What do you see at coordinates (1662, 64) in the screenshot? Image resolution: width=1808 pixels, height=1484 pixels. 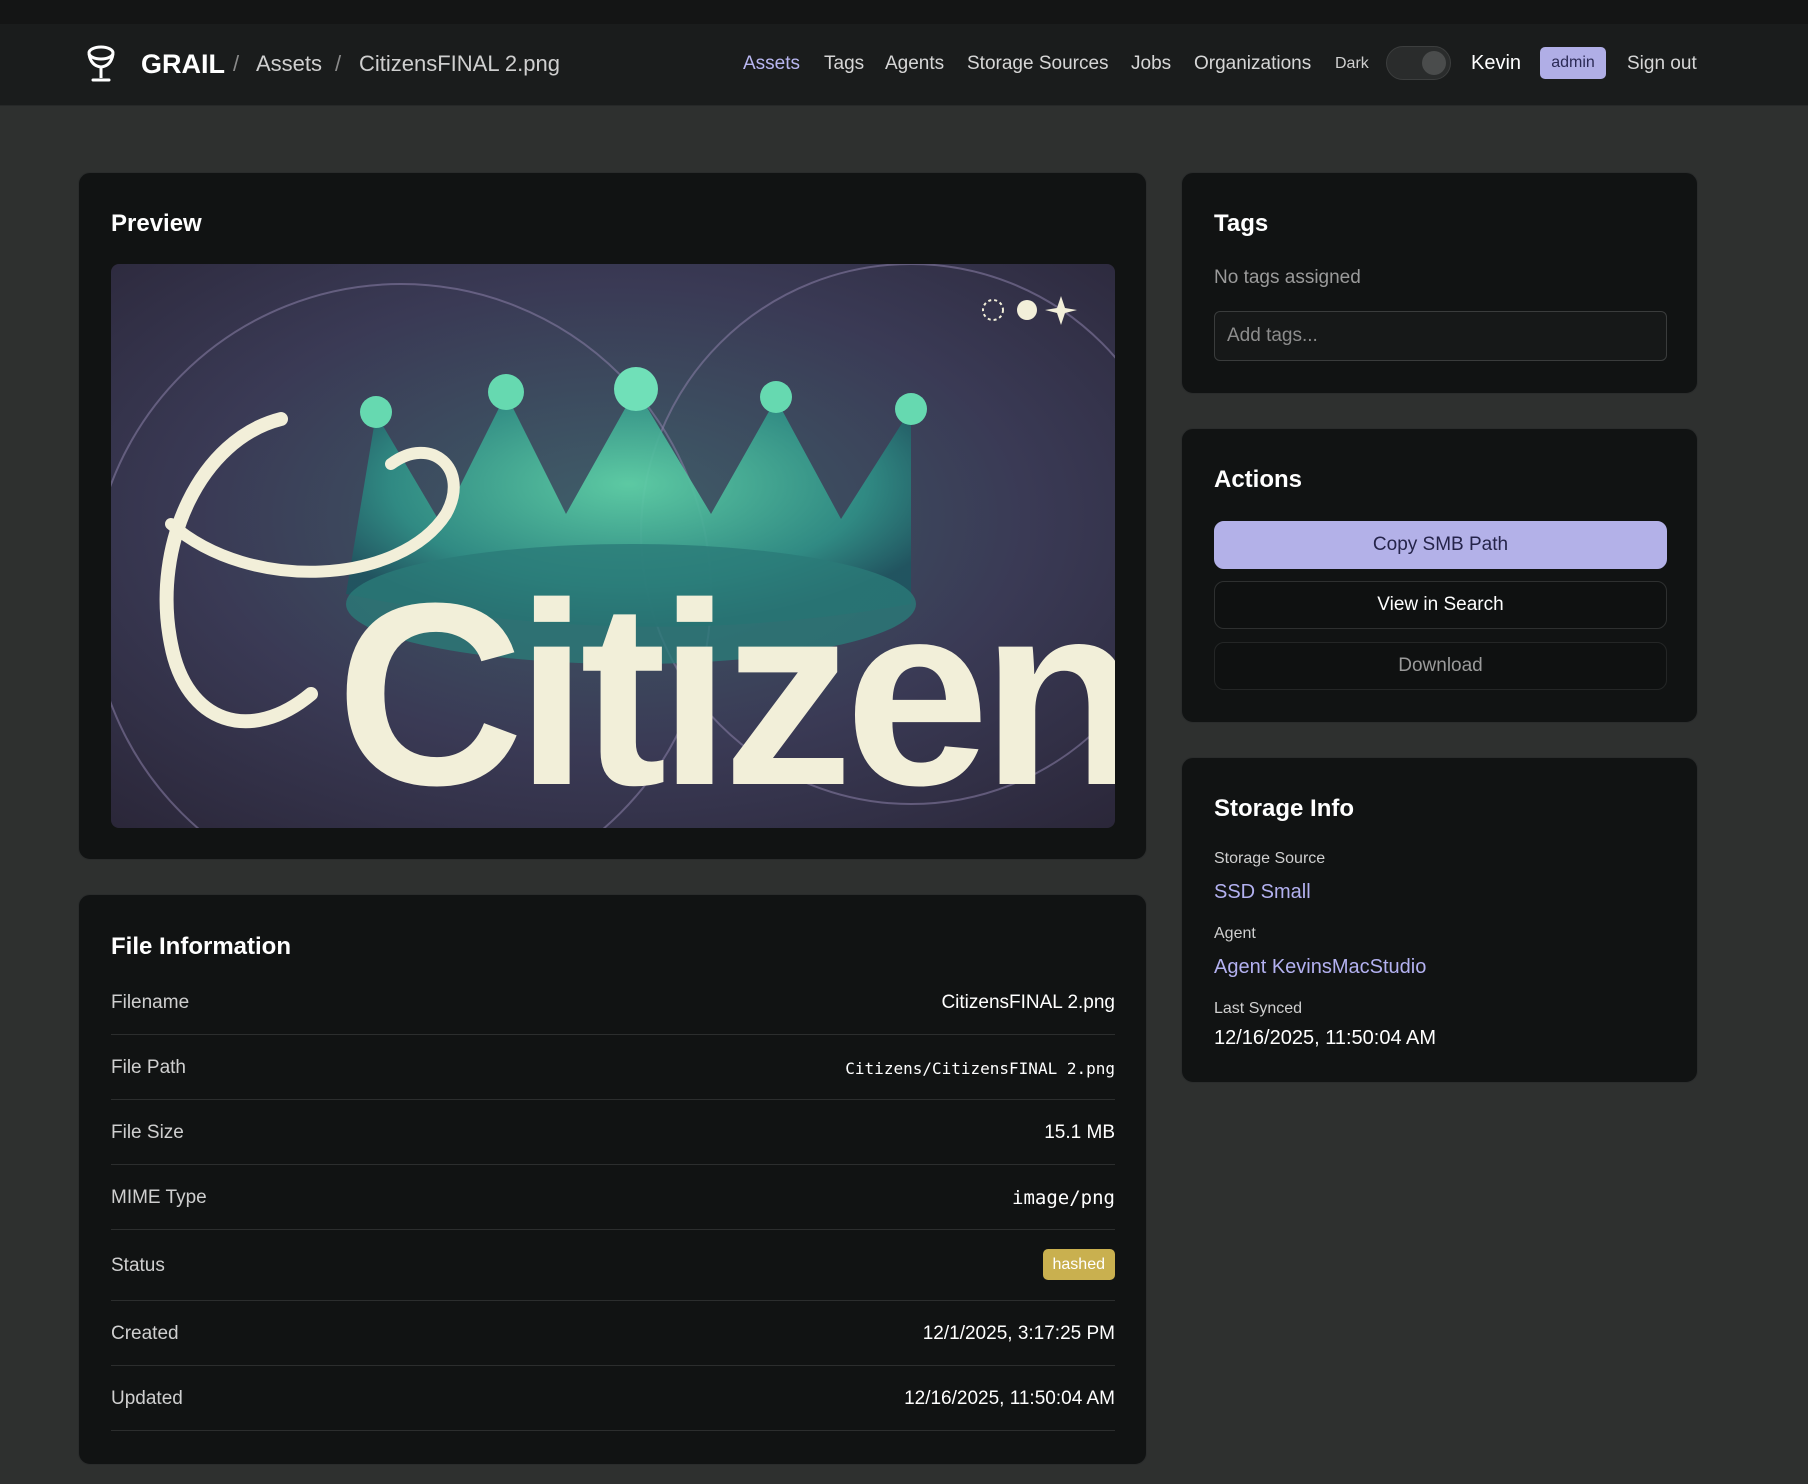 I see `sign-out-link: Sign out` at bounding box center [1662, 64].